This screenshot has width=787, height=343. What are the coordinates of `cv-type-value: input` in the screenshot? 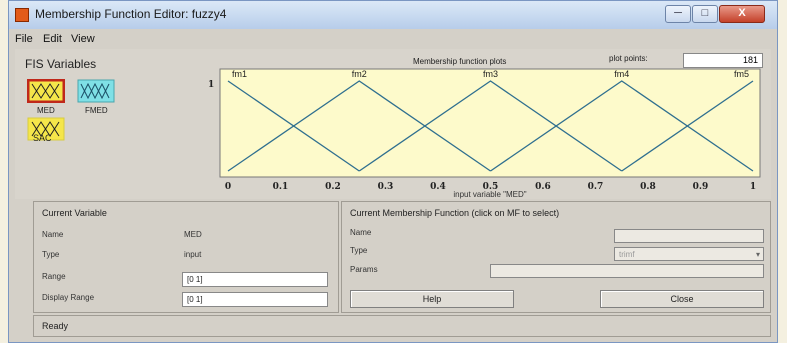 It's located at (193, 254).